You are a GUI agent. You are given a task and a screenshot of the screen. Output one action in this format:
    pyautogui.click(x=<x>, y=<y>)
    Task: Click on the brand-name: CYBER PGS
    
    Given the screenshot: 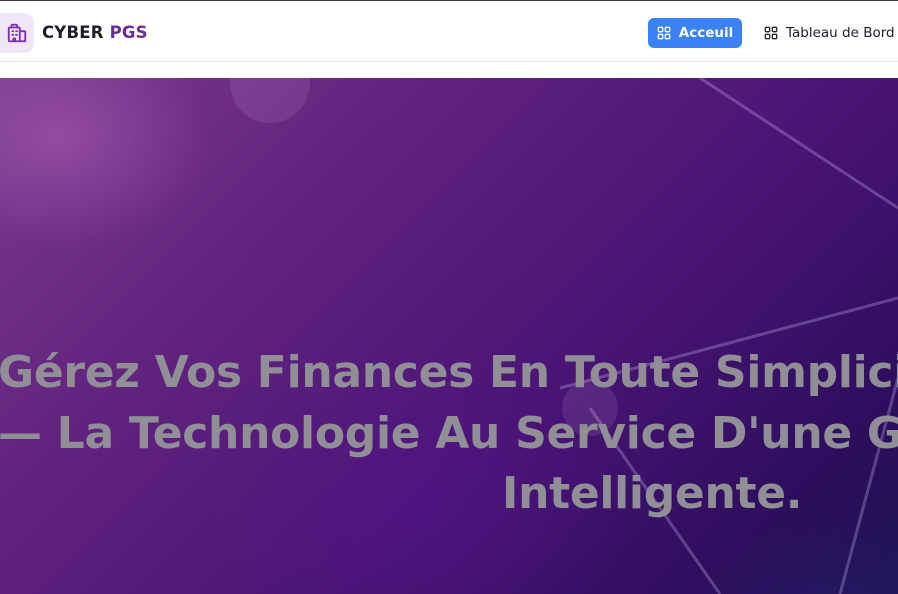 What is the action you would take?
    pyautogui.click(x=95, y=33)
    